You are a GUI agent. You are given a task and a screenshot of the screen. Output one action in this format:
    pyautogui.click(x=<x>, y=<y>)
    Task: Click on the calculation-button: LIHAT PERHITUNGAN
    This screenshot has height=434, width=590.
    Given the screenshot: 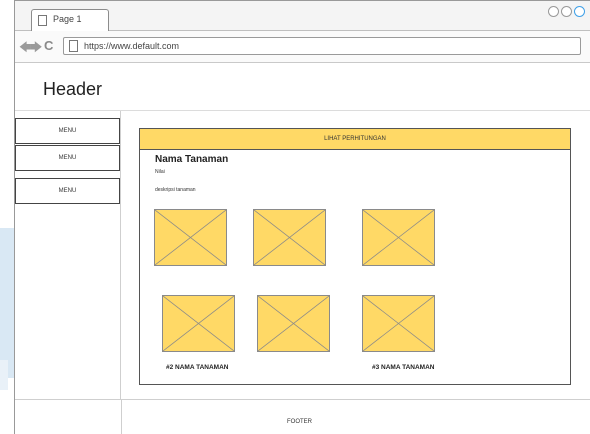 What is the action you would take?
    pyautogui.click(x=355, y=139)
    